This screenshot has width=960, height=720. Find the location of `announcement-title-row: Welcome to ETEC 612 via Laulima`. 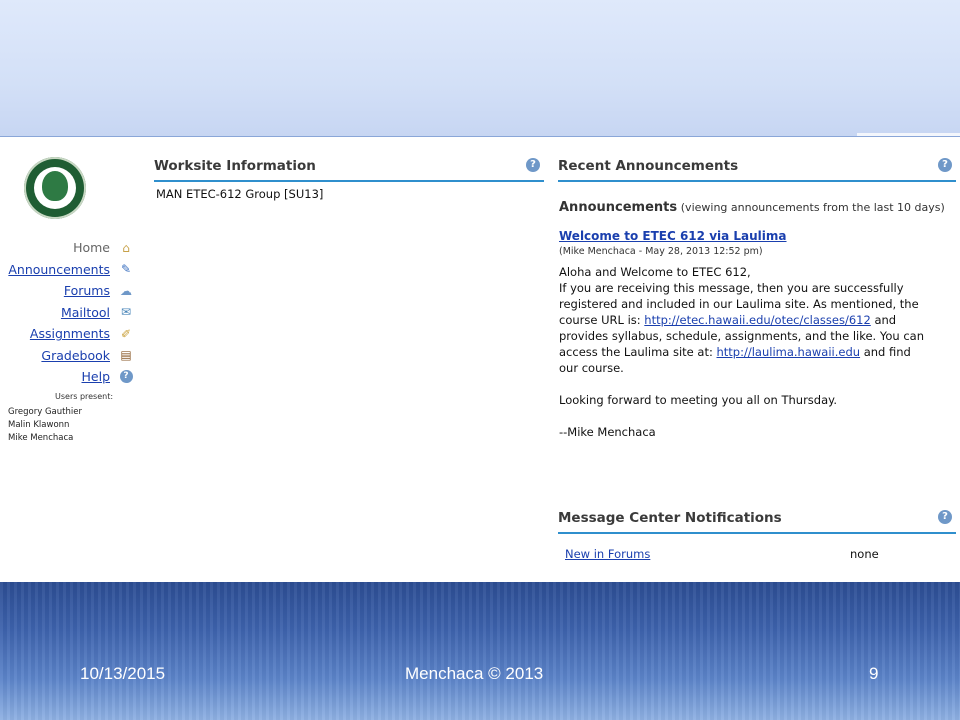

announcement-title-row: Welcome to ETEC 612 via Laulima is located at coordinates (673, 236).